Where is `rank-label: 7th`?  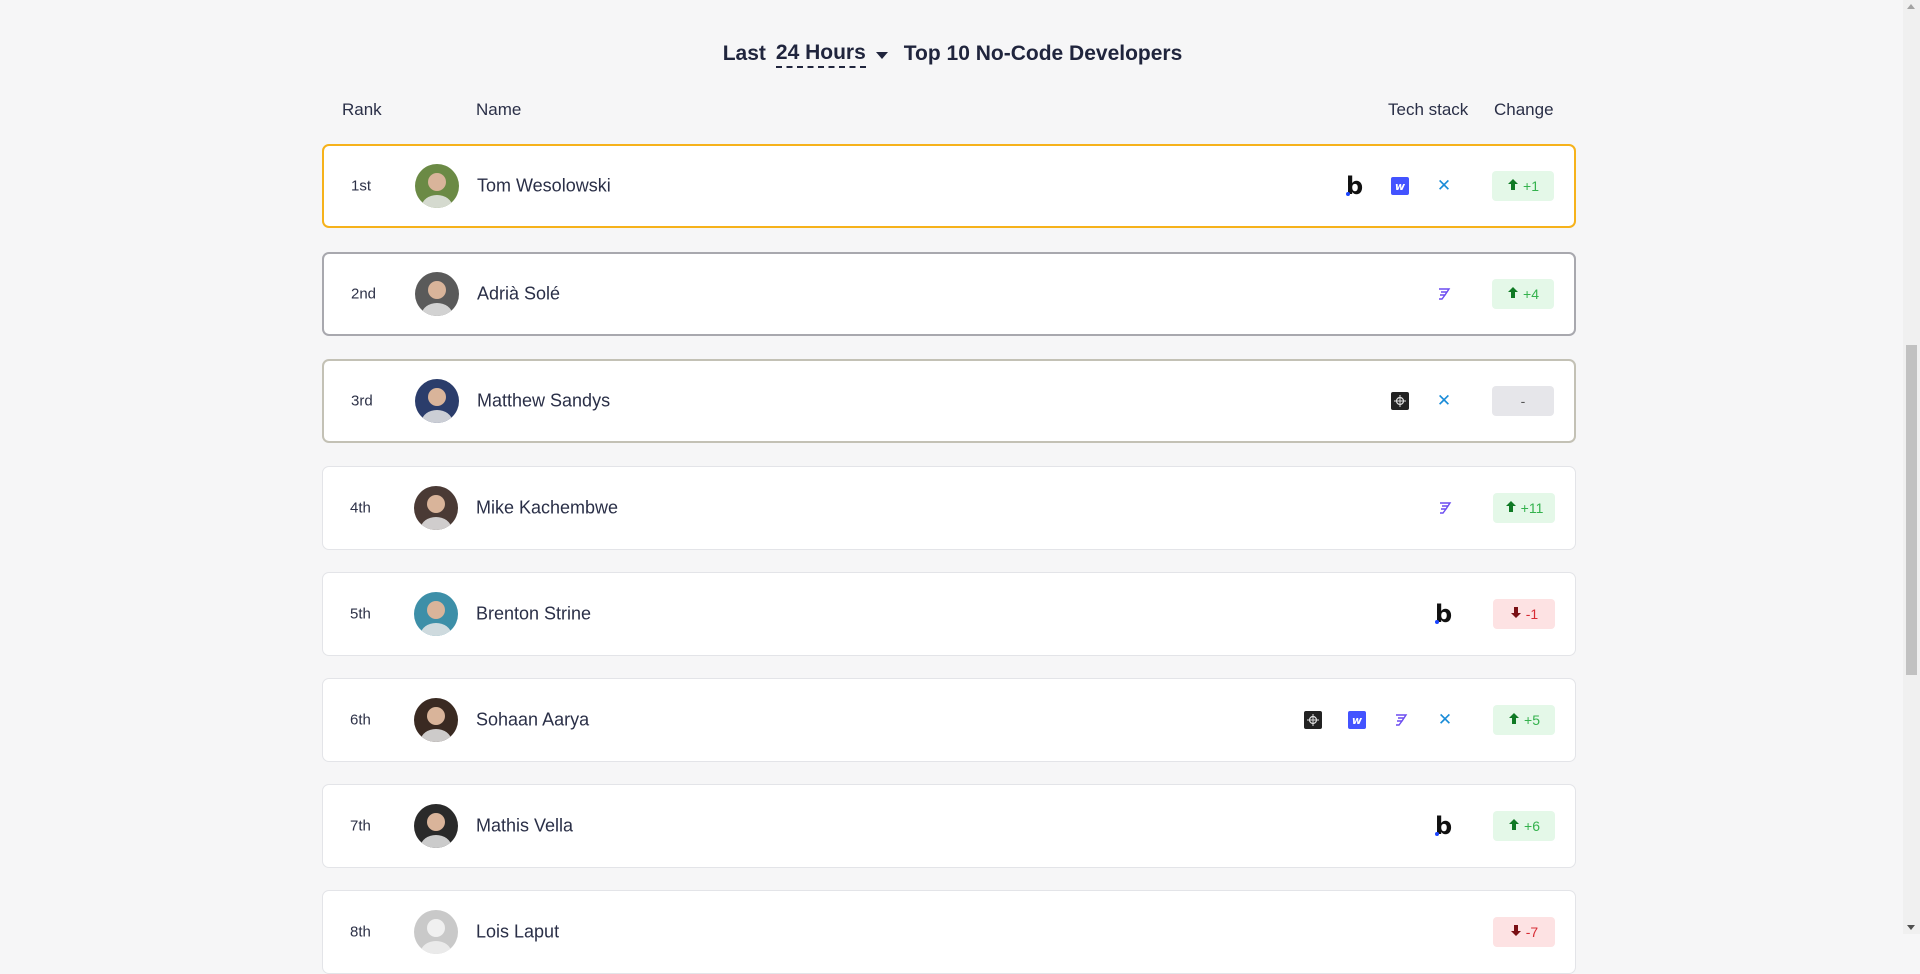 rank-label: 7th is located at coordinates (360, 826).